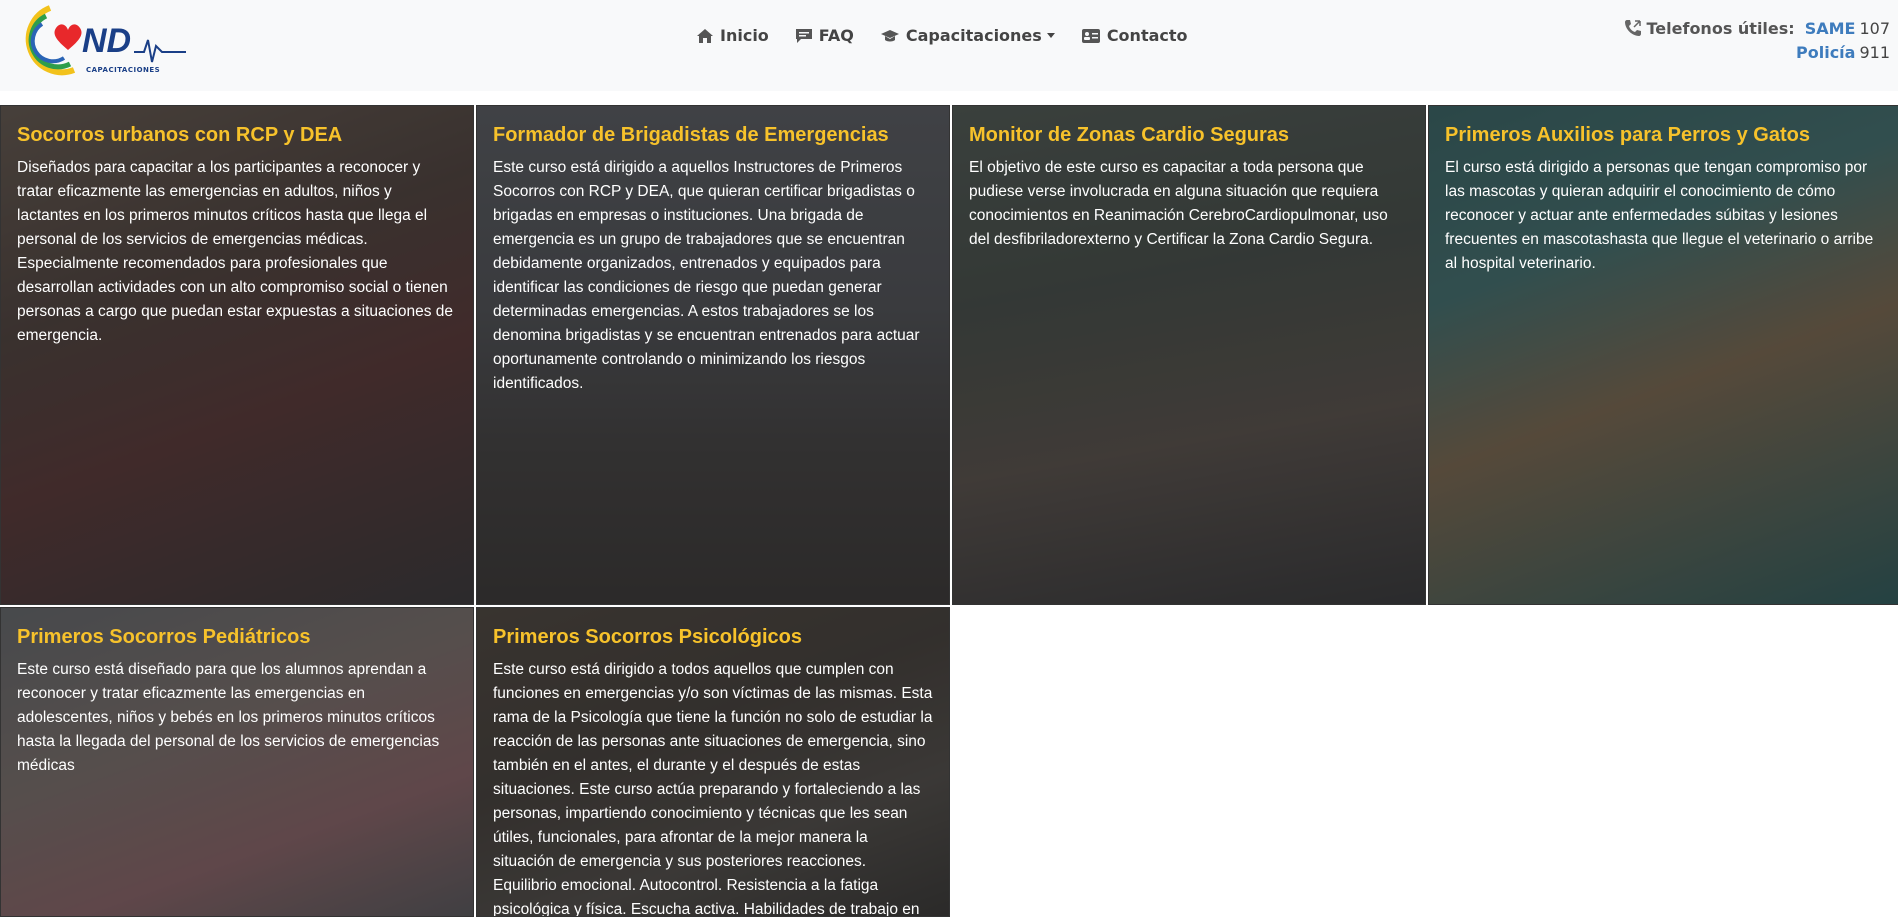  I want to click on nav-inicio-label: Inicio, so click(744, 35).